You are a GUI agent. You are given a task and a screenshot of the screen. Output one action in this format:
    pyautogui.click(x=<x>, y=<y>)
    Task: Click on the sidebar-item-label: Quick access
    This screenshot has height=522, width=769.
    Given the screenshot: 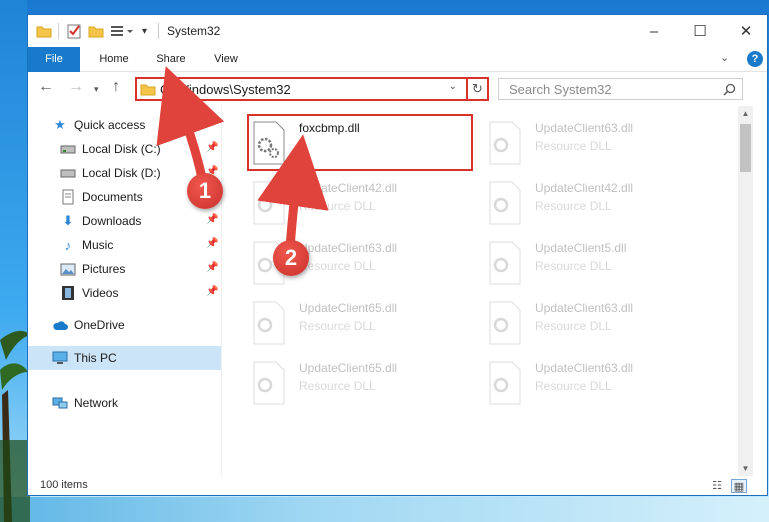 What is the action you would take?
    pyautogui.click(x=110, y=125)
    